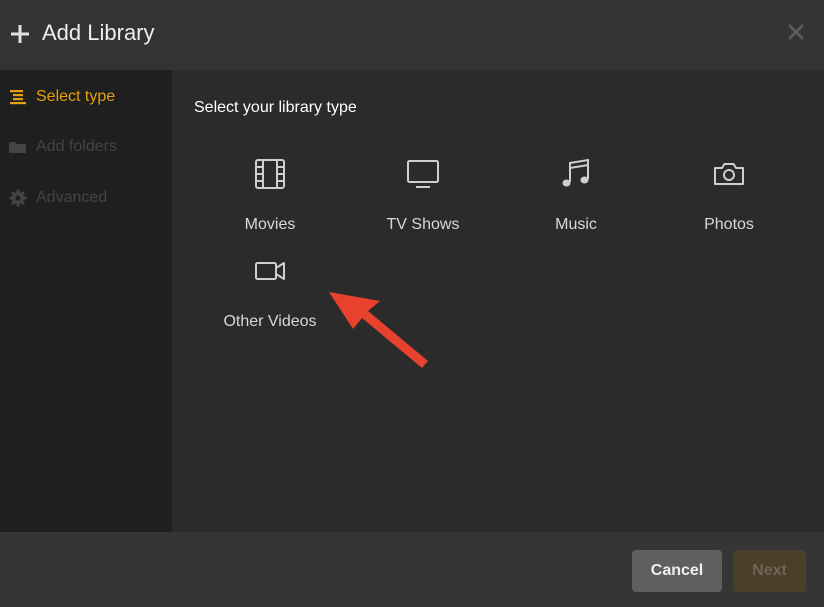 This screenshot has height=607, width=824. I want to click on sidebar-item-label: Select type, so click(76, 96).